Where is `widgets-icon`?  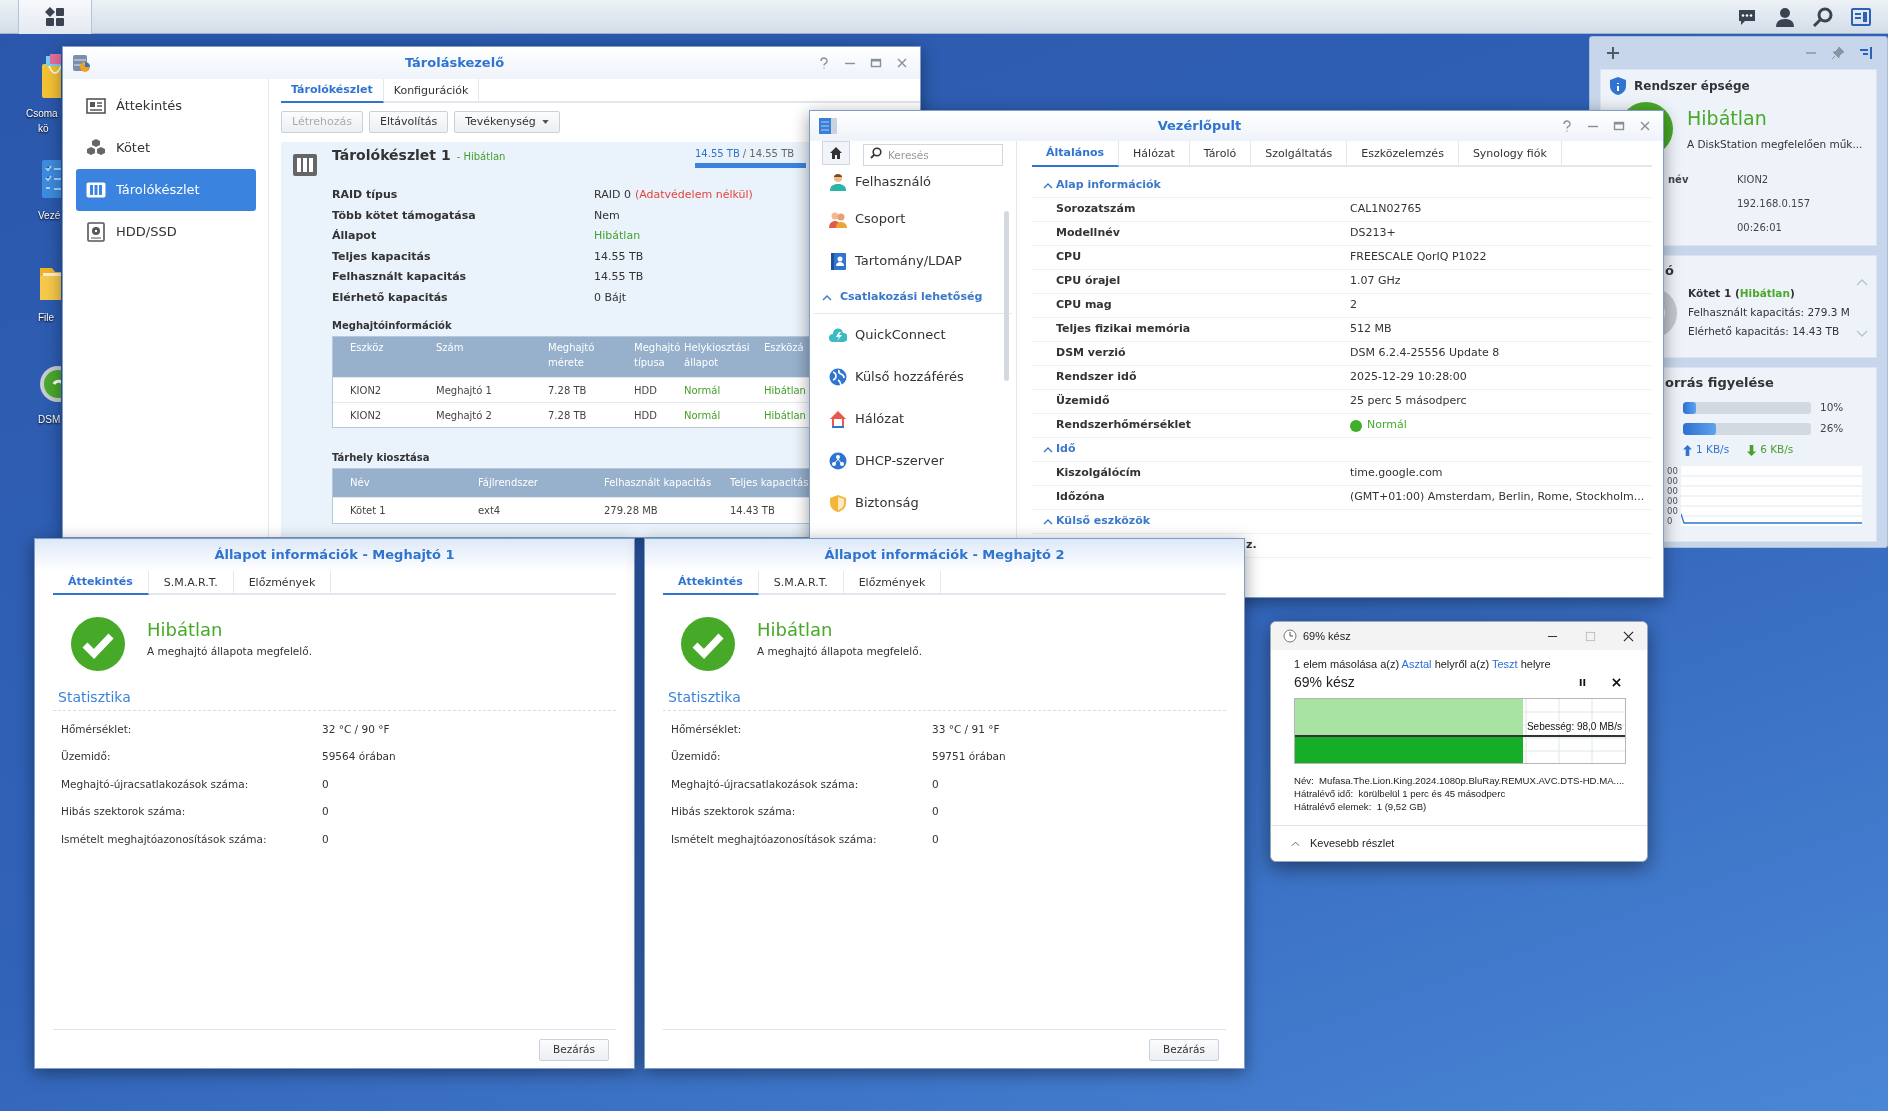 widgets-icon is located at coordinates (1861, 16).